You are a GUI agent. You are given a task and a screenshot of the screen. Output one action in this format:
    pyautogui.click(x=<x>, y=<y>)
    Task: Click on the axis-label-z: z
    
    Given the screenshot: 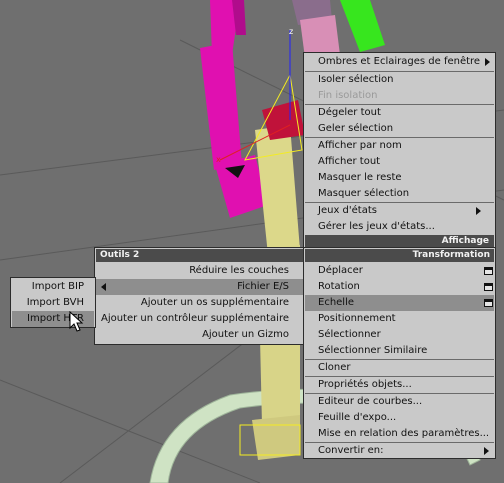 What is the action you would take?
    pyautogui.click(x=291, y=31)
    